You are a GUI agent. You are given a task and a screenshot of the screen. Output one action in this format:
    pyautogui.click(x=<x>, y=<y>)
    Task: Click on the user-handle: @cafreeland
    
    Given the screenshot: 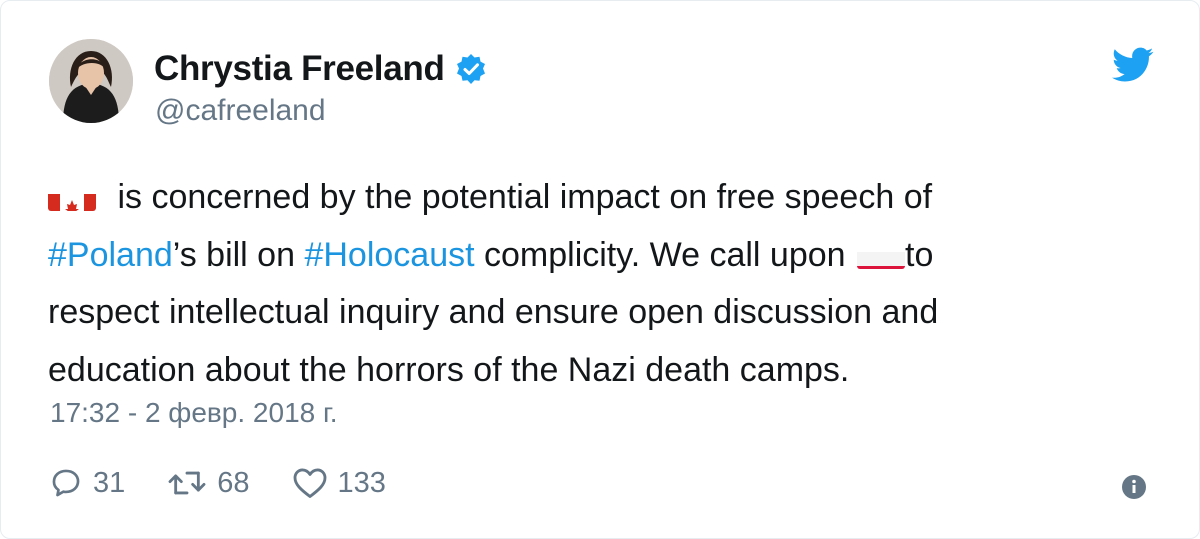 What is the action you would take?
    pyautogui.click(x=240, y=111)
    